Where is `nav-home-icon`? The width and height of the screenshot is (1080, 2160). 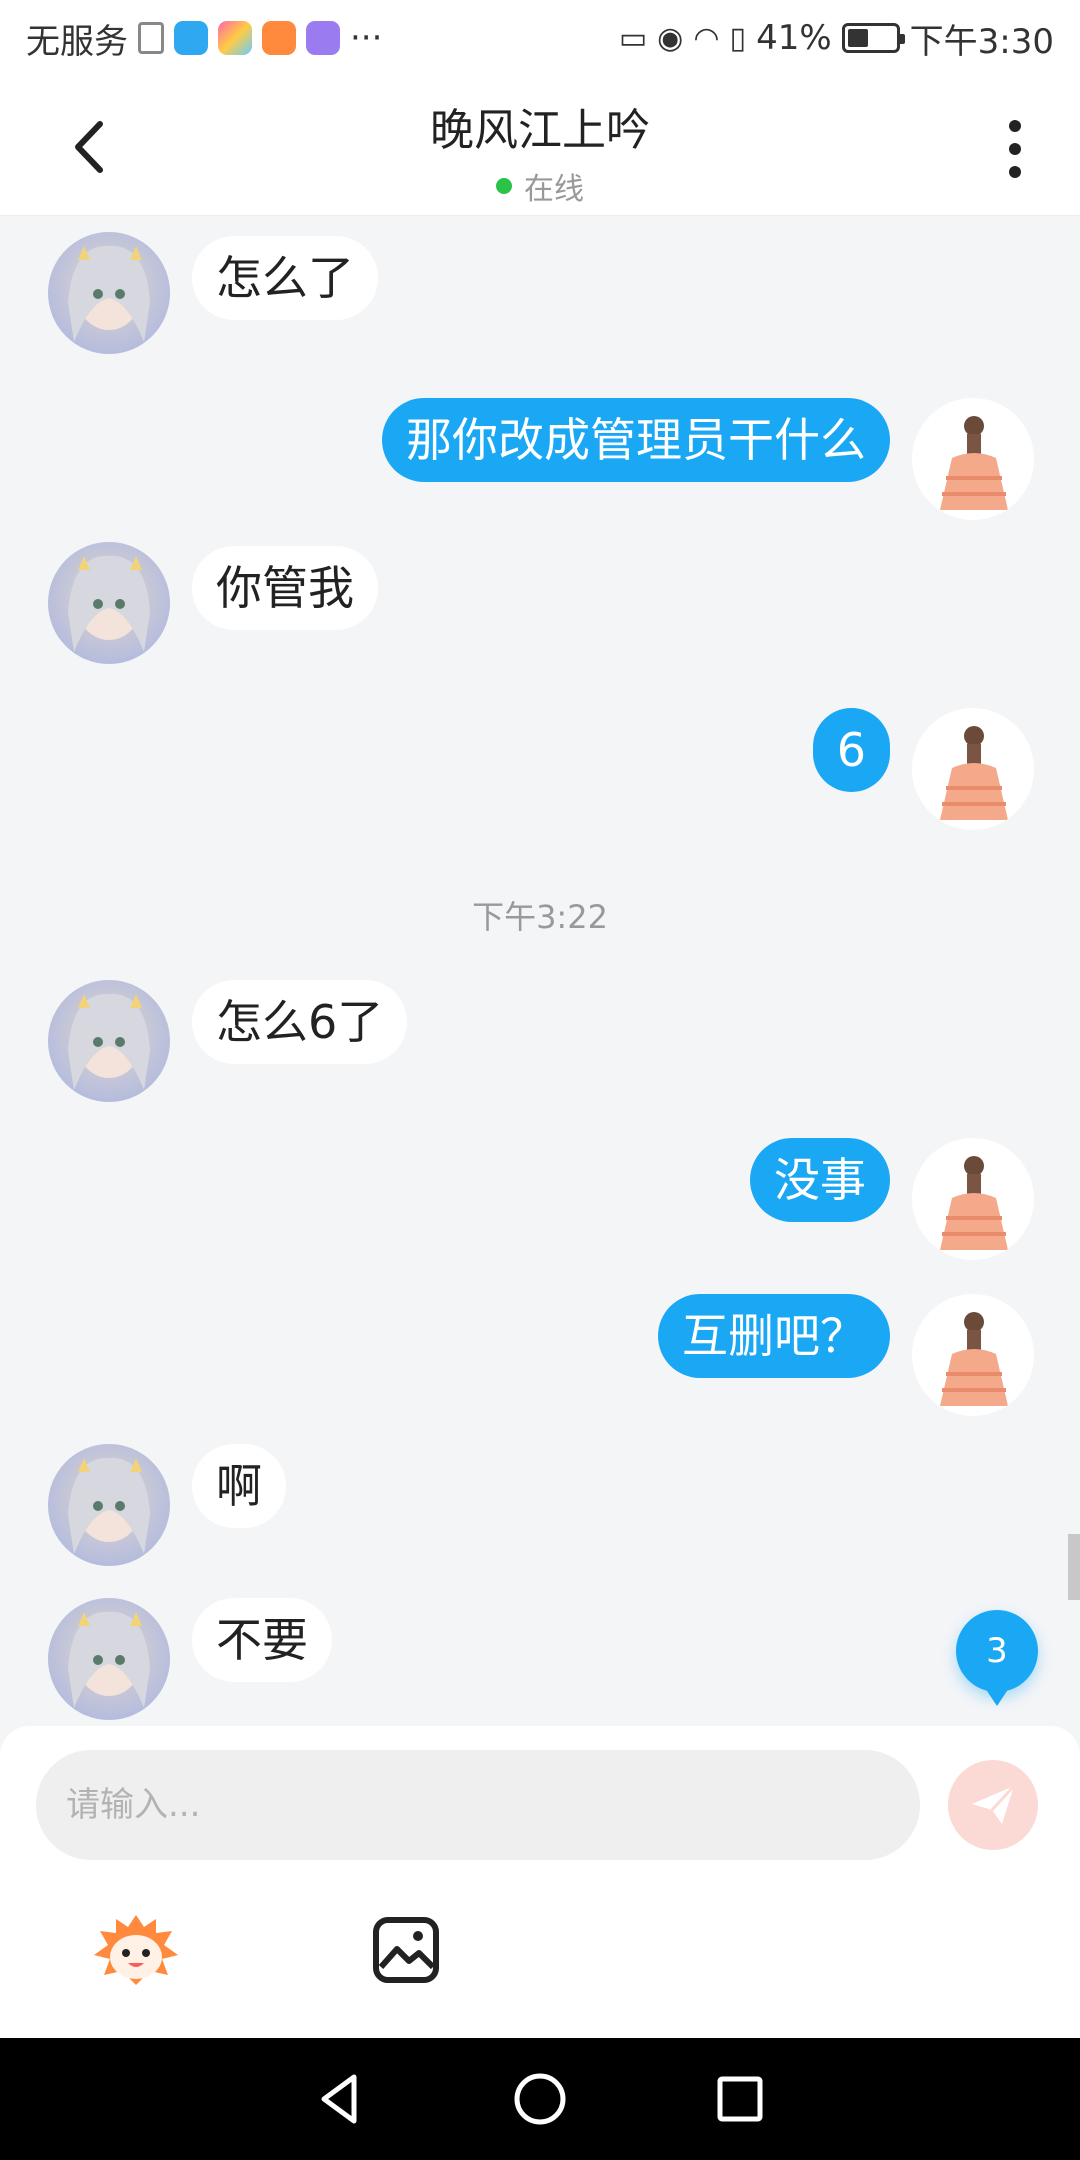
nav-home-icon is located at coordinates (540, 2099).